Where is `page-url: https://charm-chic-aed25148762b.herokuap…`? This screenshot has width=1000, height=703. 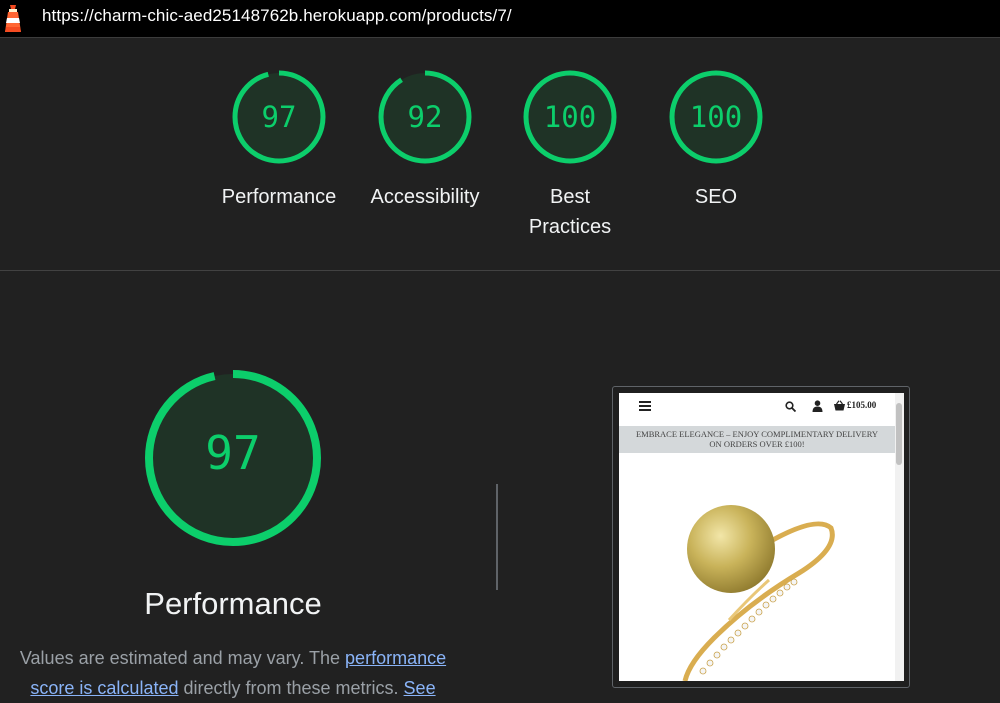
page-url: https://charm-chic-aed25148762b.herokuap… is located at coordinates (277, 15).